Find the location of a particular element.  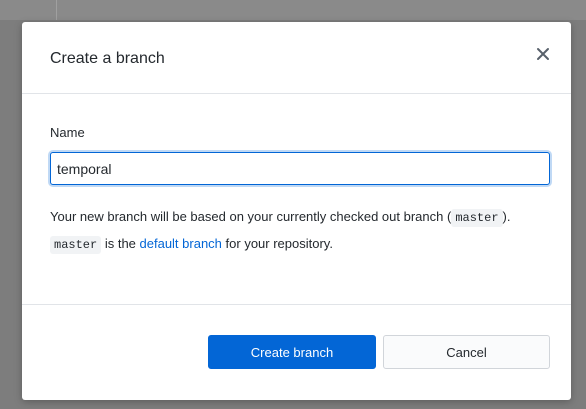

close-icon is located at coordinates (543, 54).